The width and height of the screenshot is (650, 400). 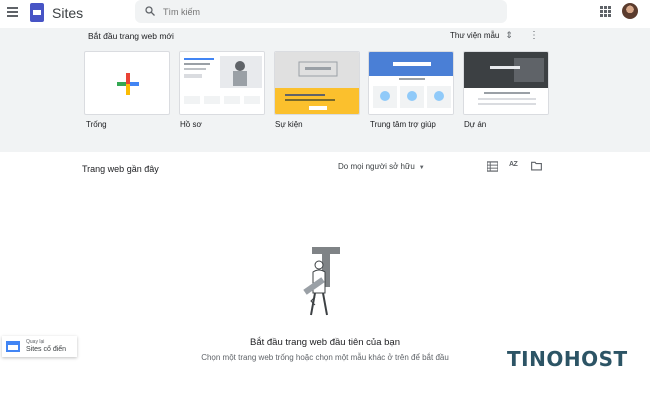 I want to click on classic-sites-icon, so click(x=13, y=346).